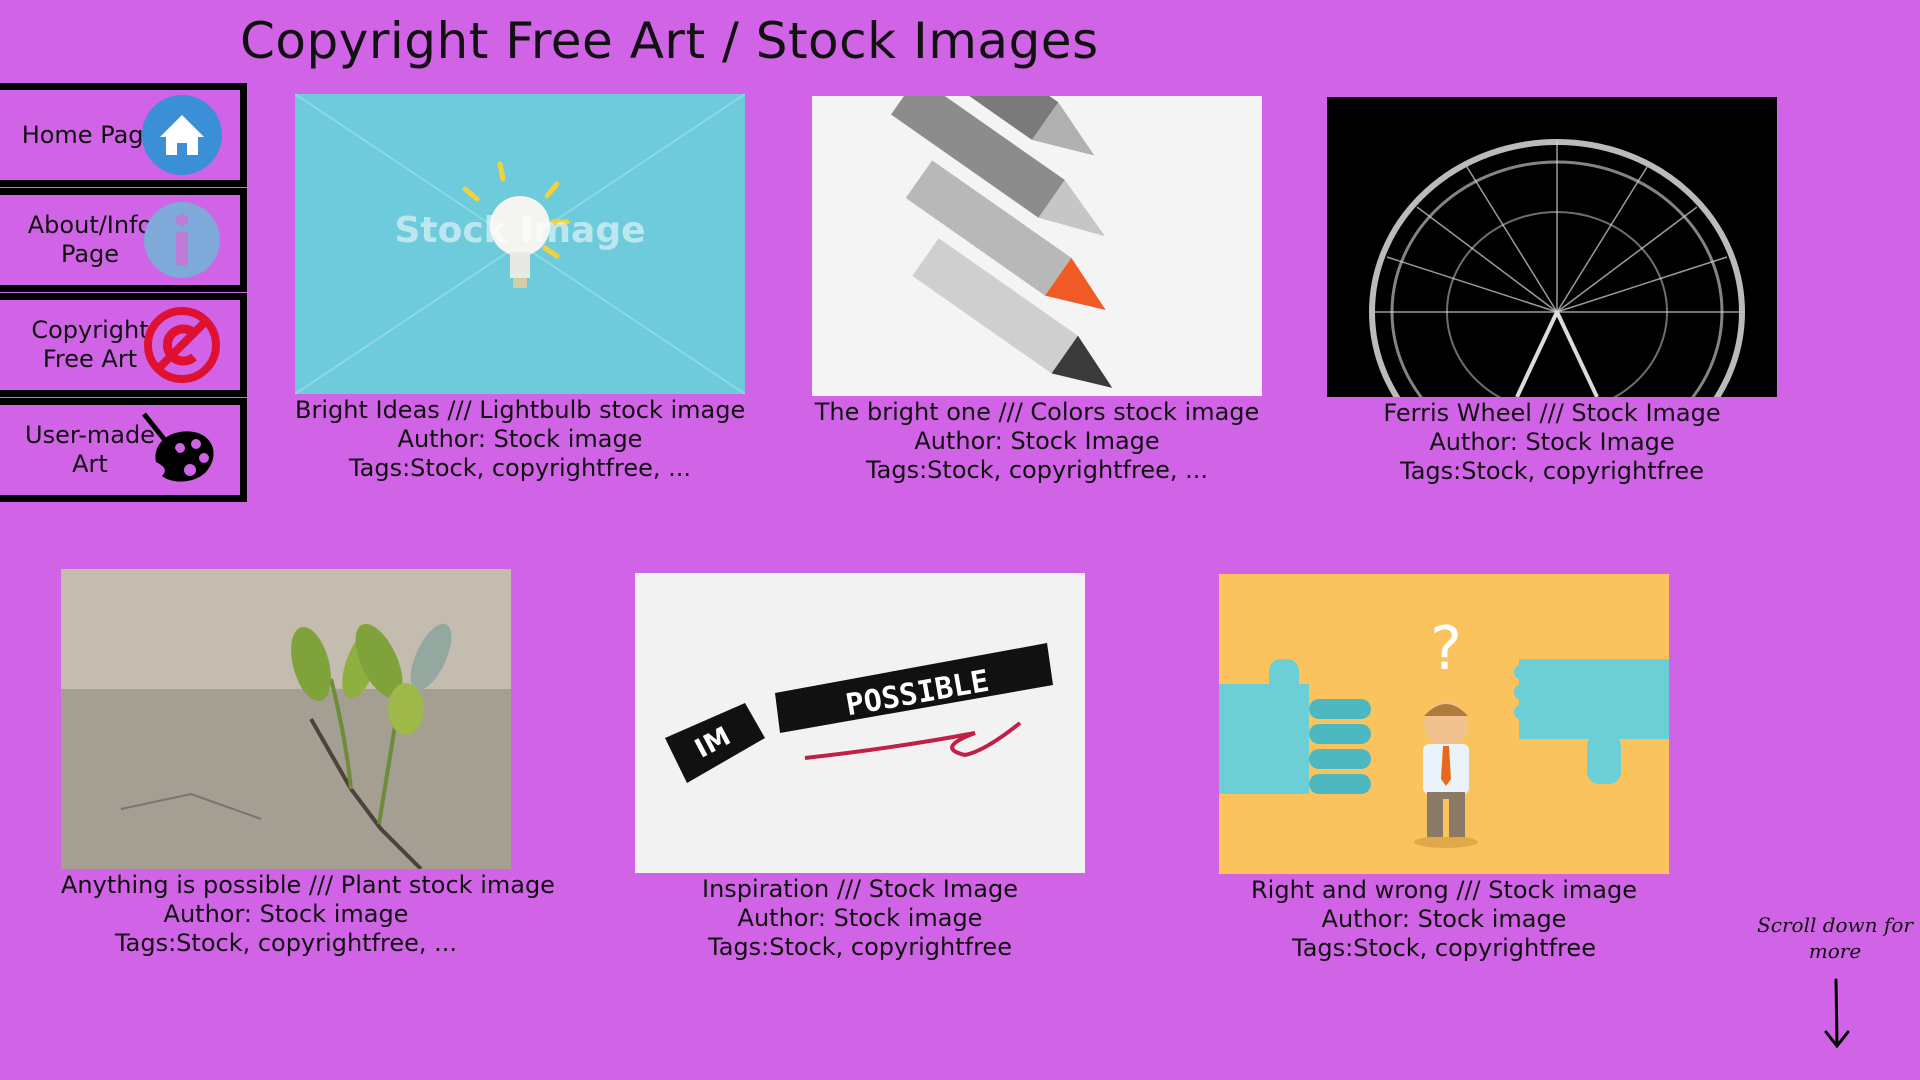  What do you see at coordinates (1552, 247) in the screenshot?
I see `ferris-wheel-image` at bounding box center [1552, 247].